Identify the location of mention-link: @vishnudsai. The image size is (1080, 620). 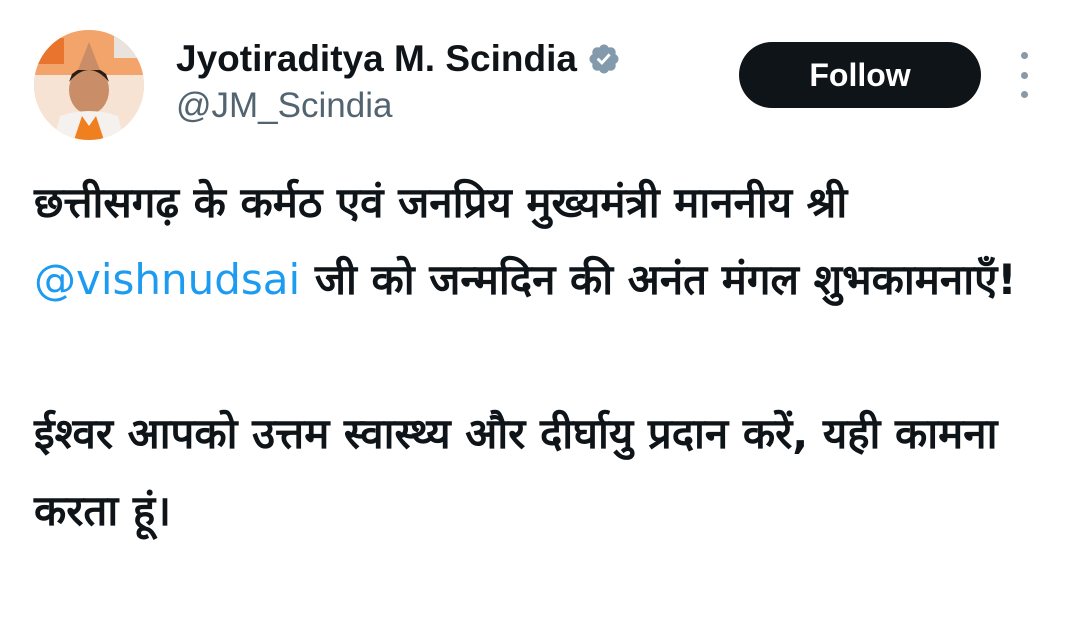
(167, 279).